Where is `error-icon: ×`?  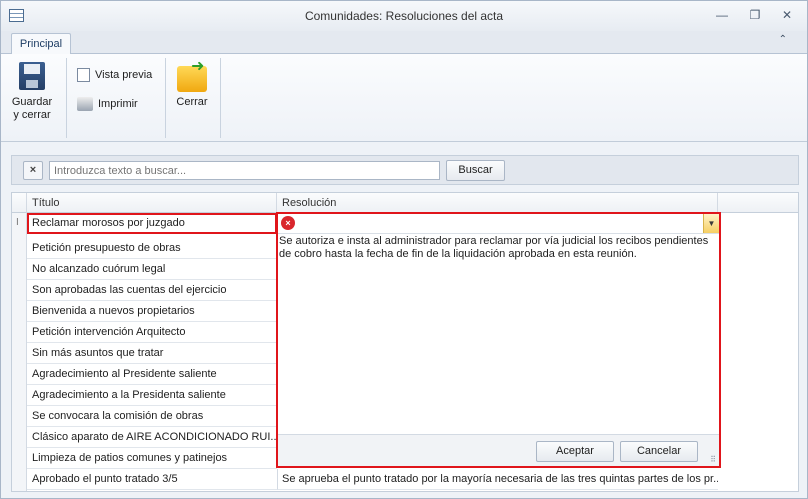
error-icon: × is located at coordinates (288, 223).